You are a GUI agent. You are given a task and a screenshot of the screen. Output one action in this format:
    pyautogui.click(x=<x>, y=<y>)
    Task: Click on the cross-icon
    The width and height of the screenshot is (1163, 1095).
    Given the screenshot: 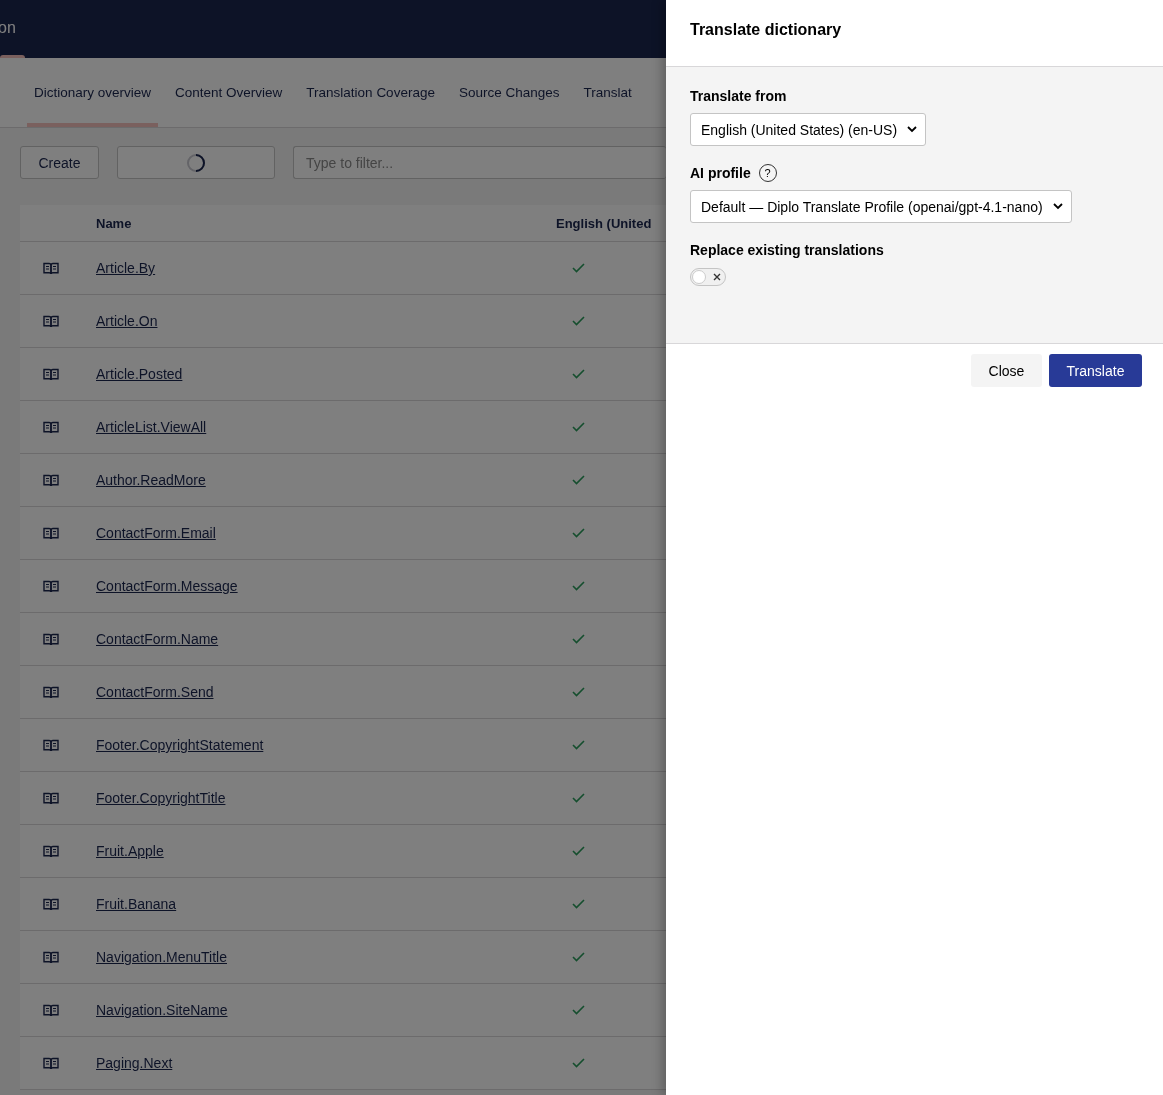 What is the action you would take?
    pyautogui.click(x=717, y=277)
    